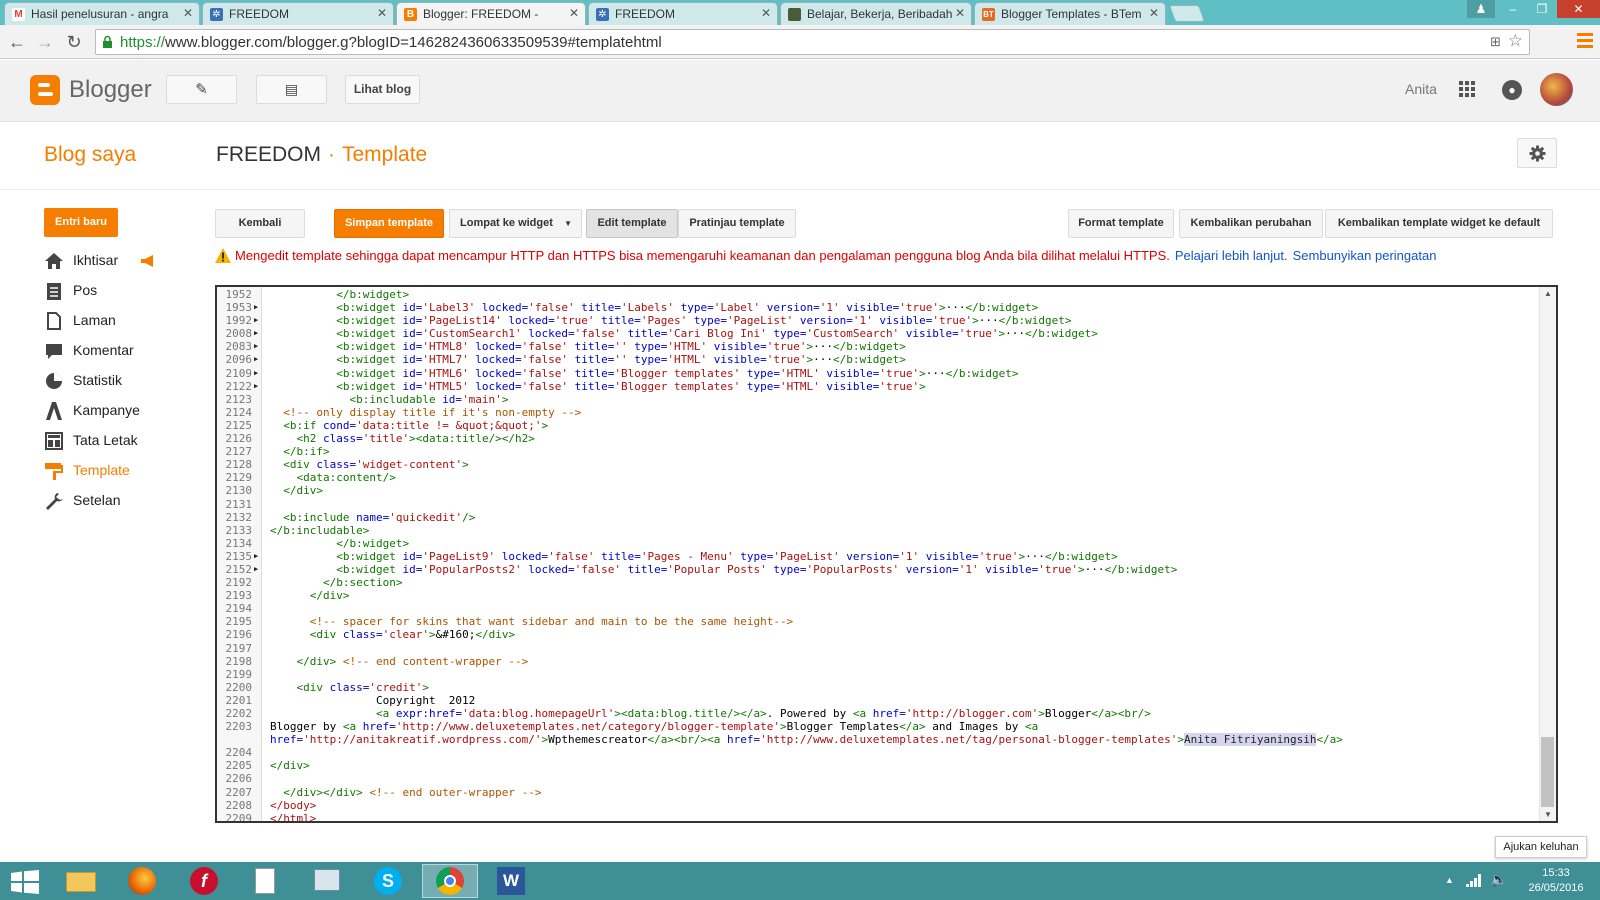 This screenshot has width=1600, height=900. I want to click on menu-icon, so click(1585, 40).